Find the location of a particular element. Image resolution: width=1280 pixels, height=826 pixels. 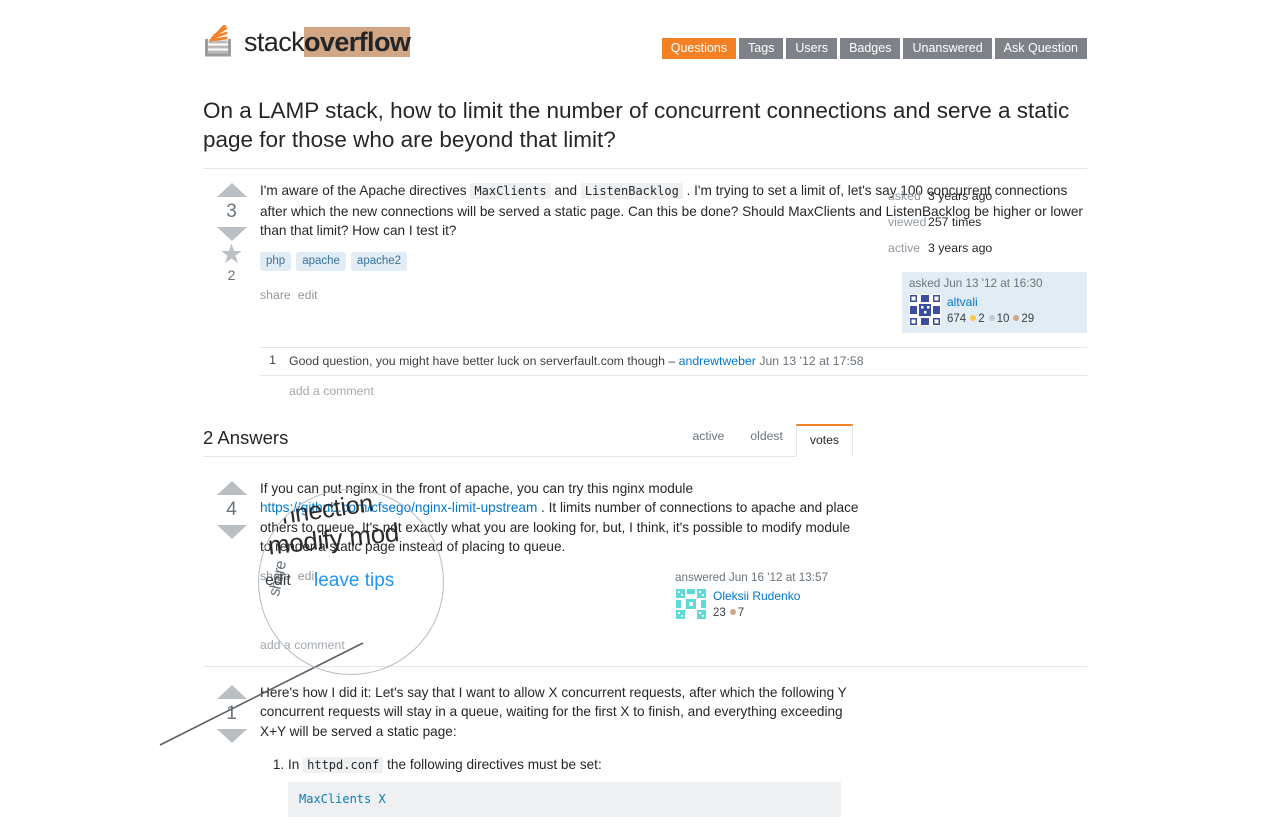

bronze-badge-count: 29 is located at coordinates (1028, 318).